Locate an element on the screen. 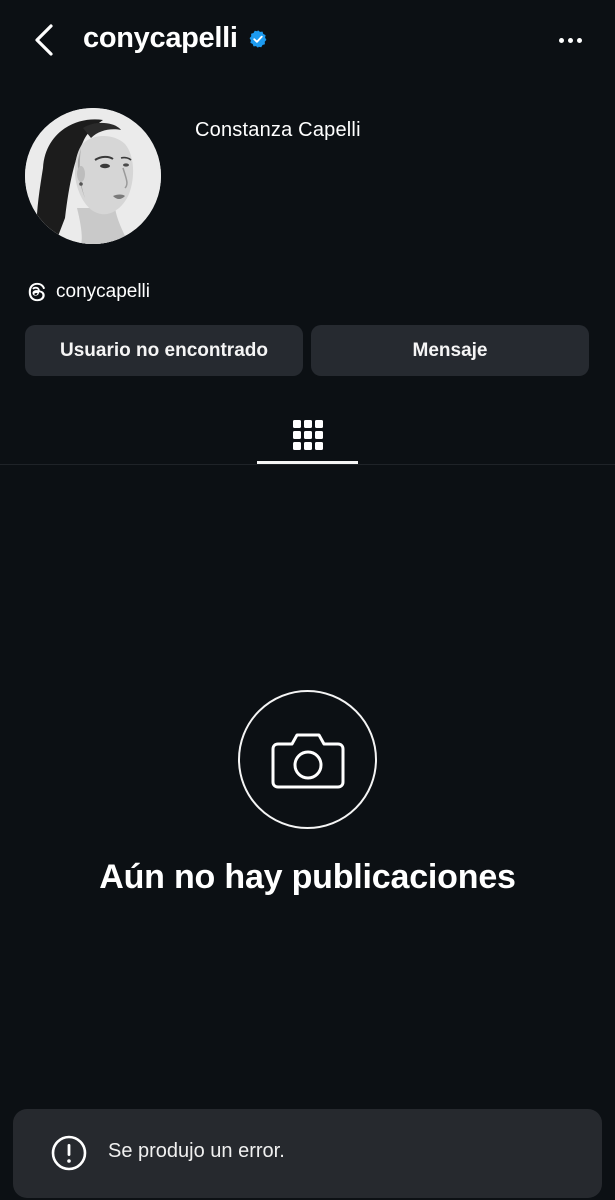  more-options-button is located at coordinates (570, 40).